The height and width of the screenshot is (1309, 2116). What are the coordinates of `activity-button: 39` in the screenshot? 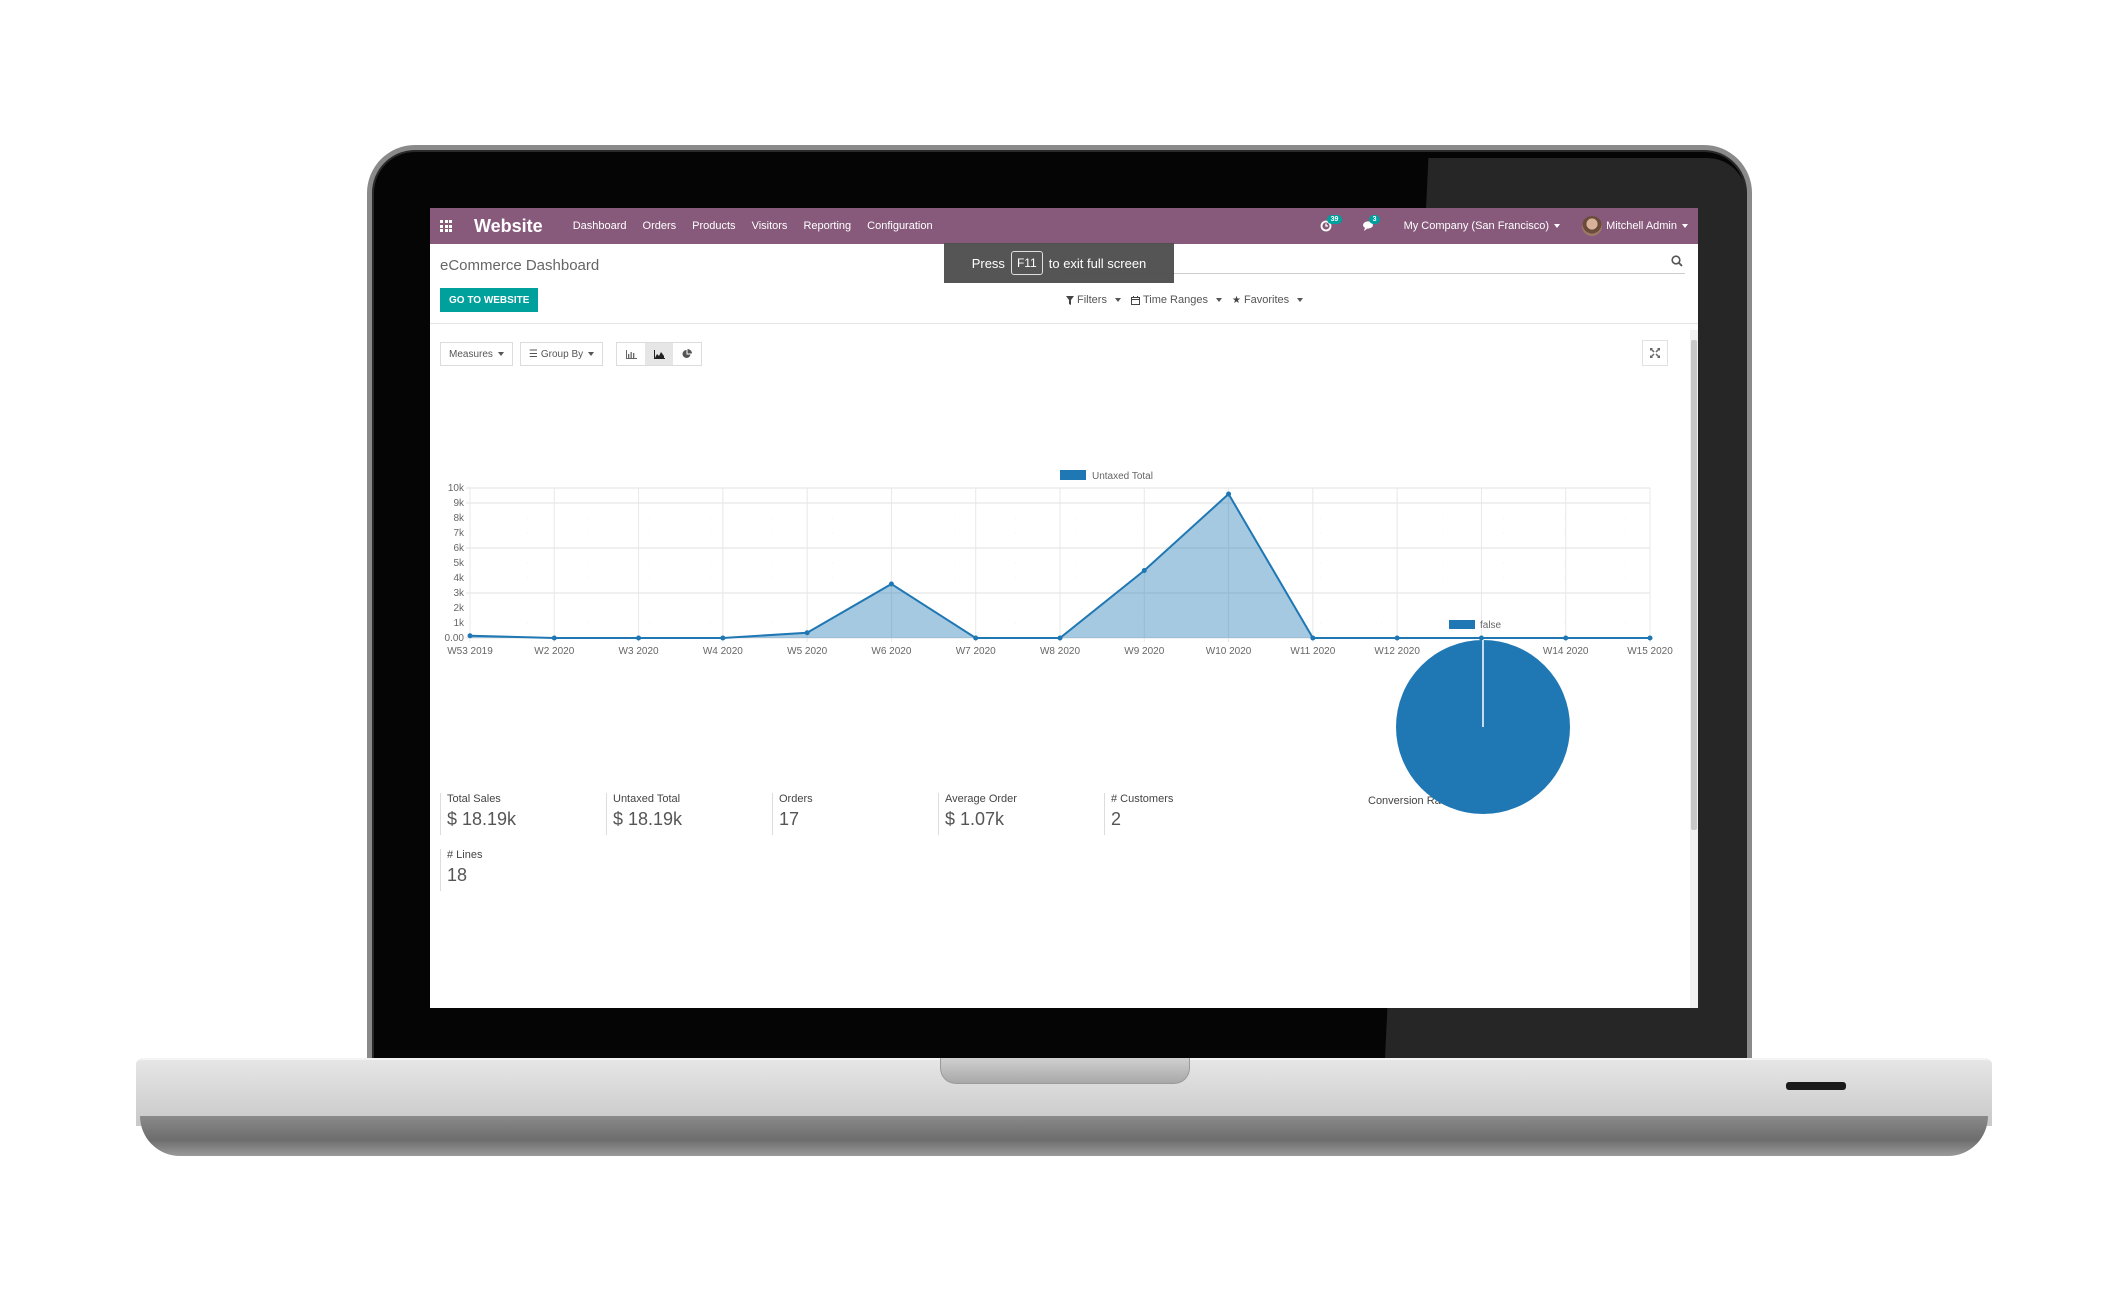 It's located at (1330, 224).